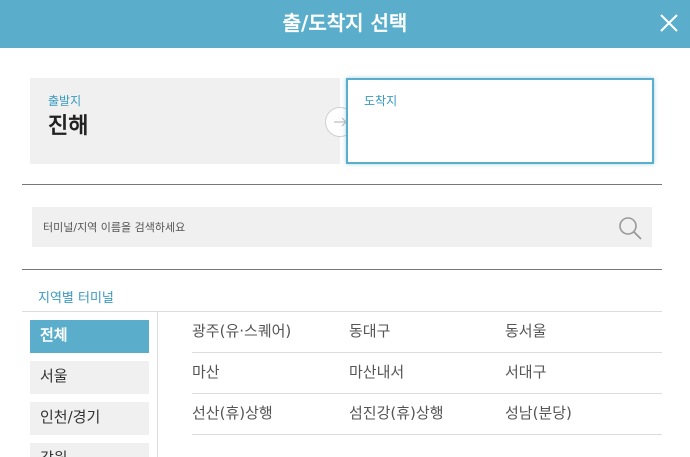 This screenshot has width=690, height=457. Describe the element at coordinates (376, 371) in the screenshot. I see `terminal-item: 마산내서` at that location.